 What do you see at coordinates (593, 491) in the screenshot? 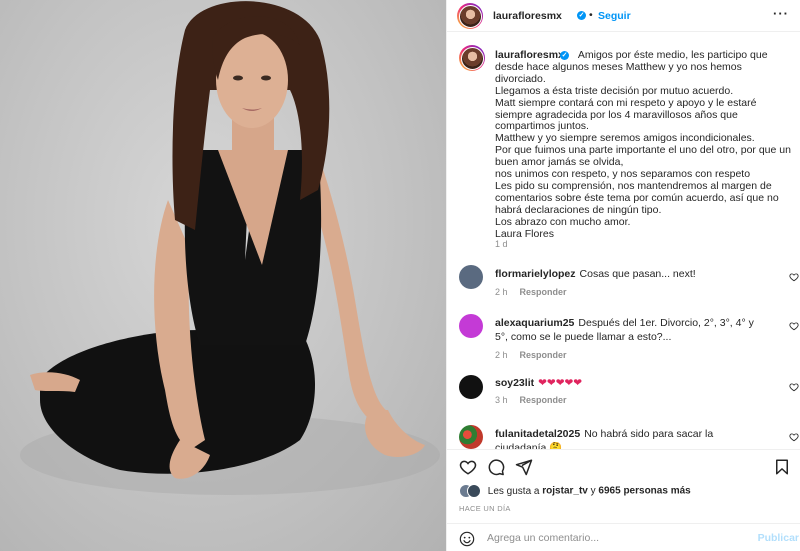
I see `likes-connector: y` at bounding box center [593, 491].